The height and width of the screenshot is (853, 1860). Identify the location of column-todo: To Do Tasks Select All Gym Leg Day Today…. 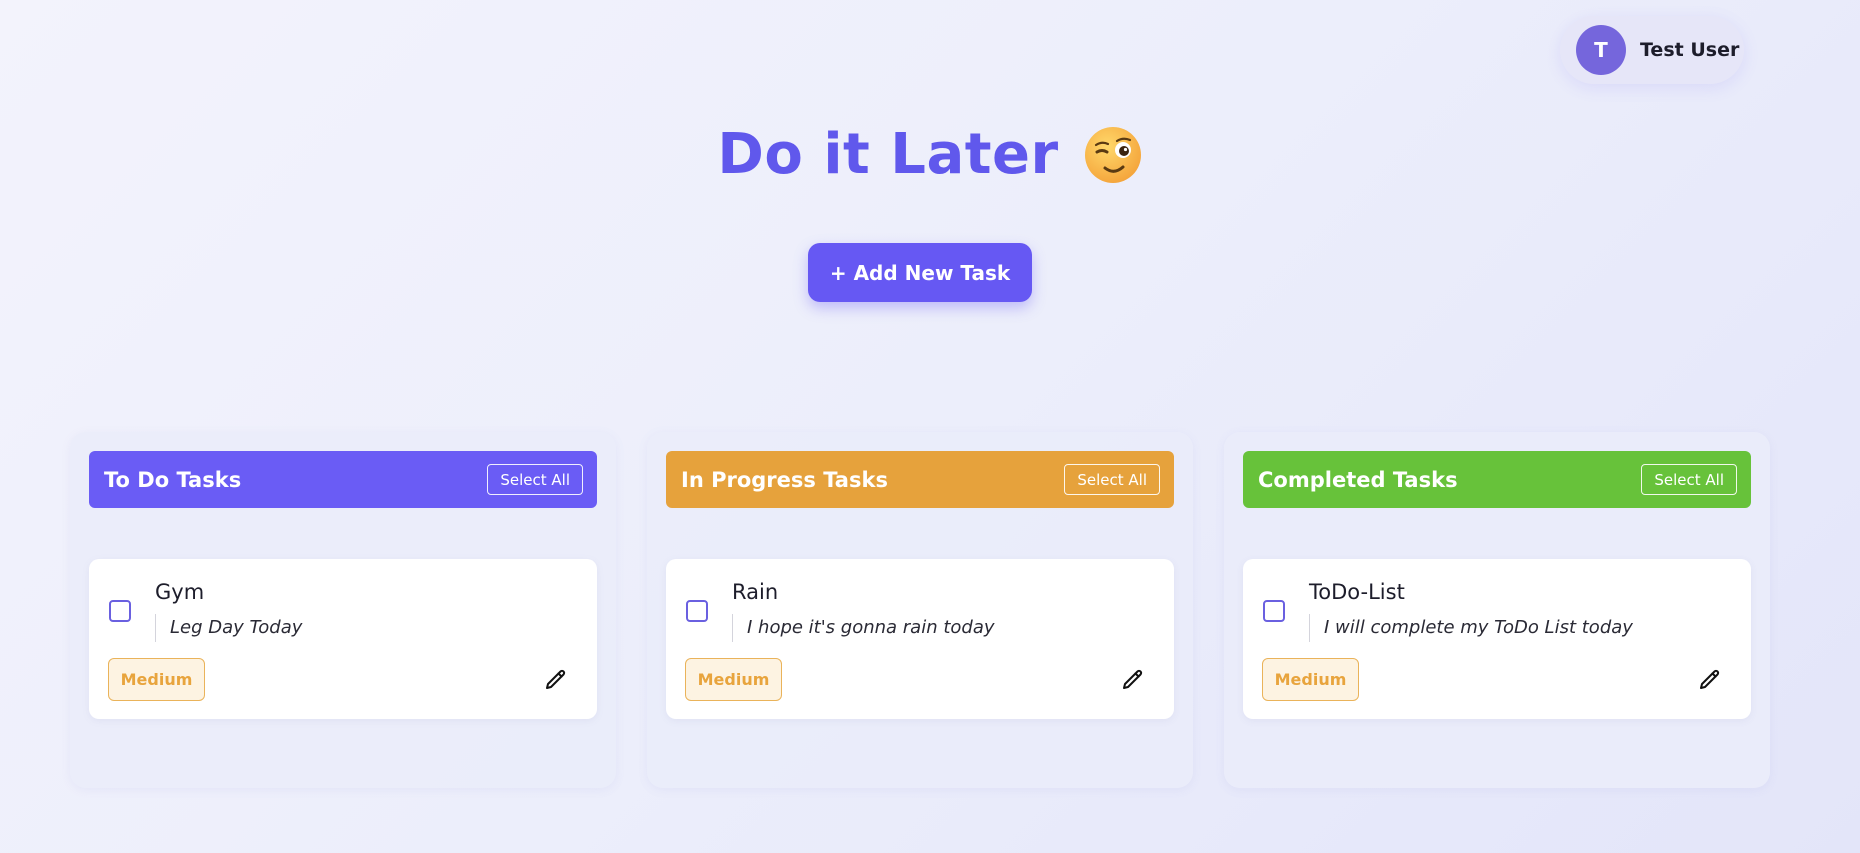
(343, 610).